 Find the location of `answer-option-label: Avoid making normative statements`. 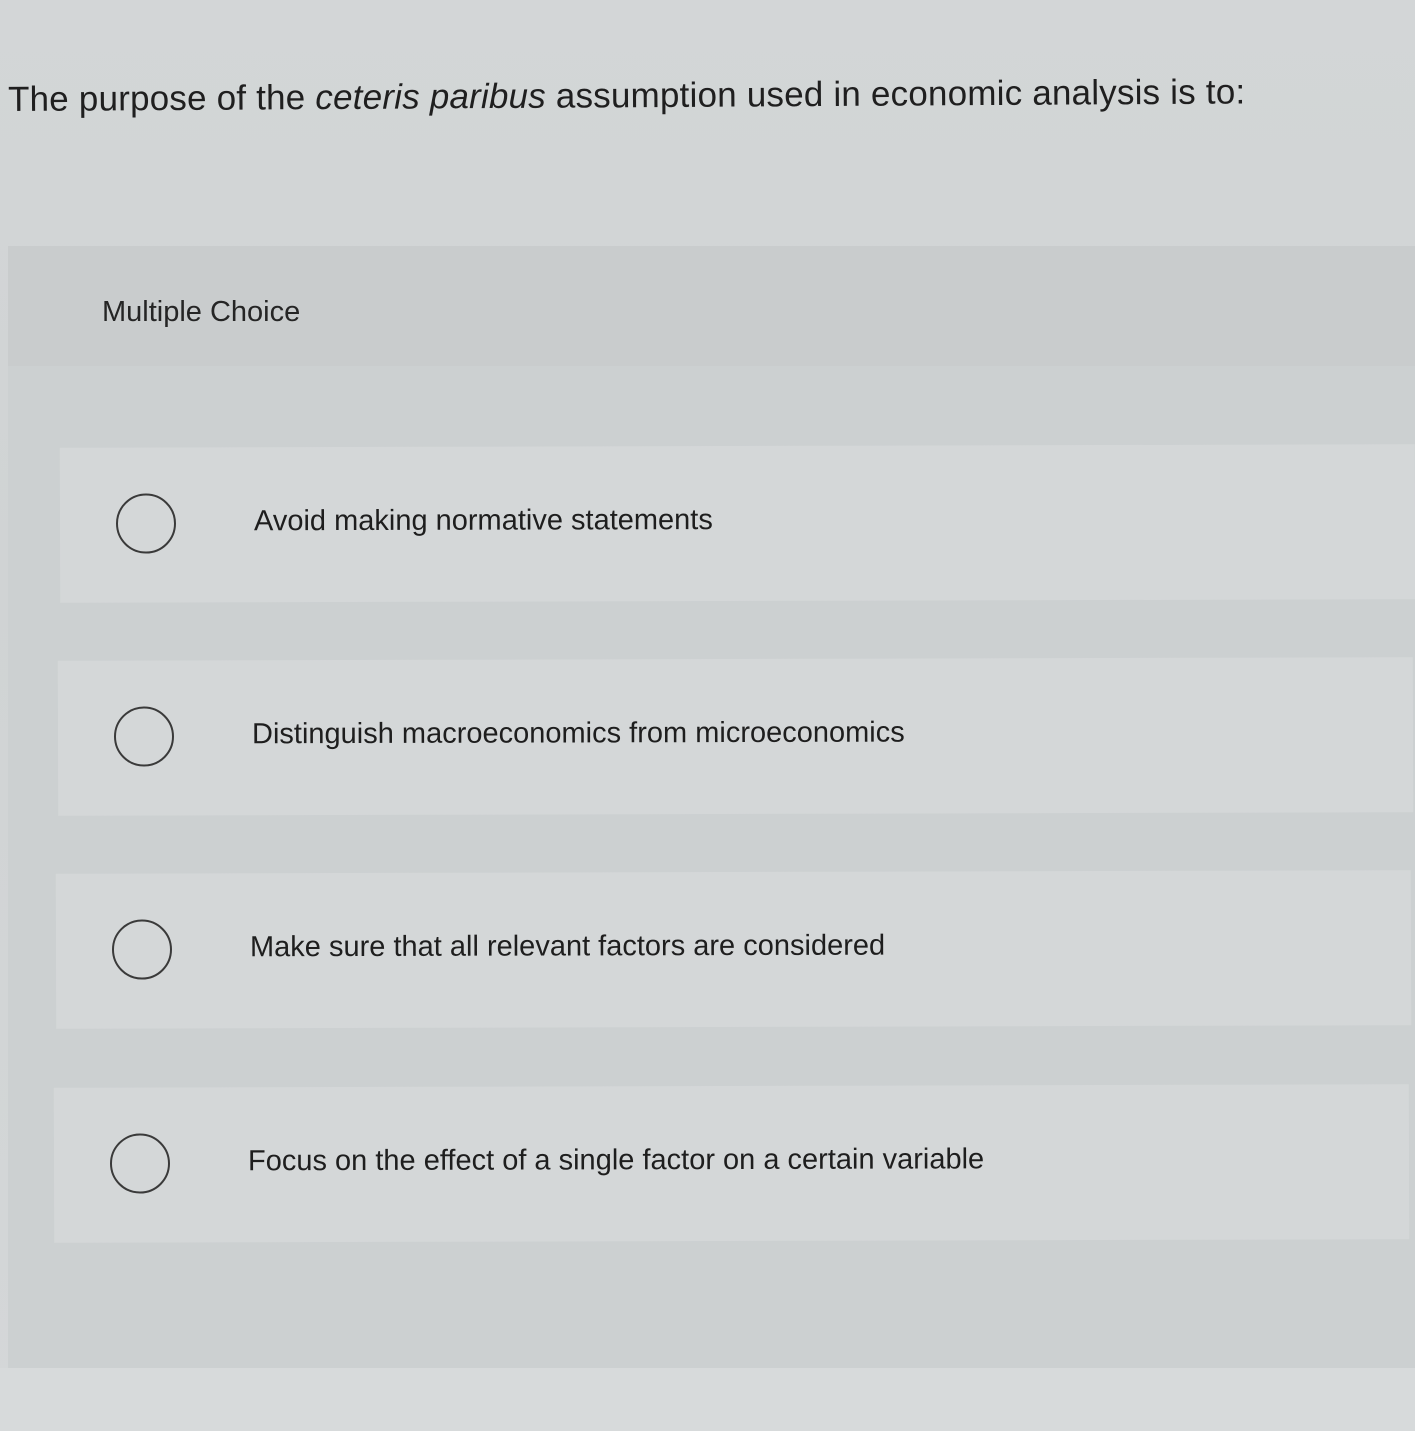

answer-option-label: Avoid making normative statements is located at coordinates (483, 521).